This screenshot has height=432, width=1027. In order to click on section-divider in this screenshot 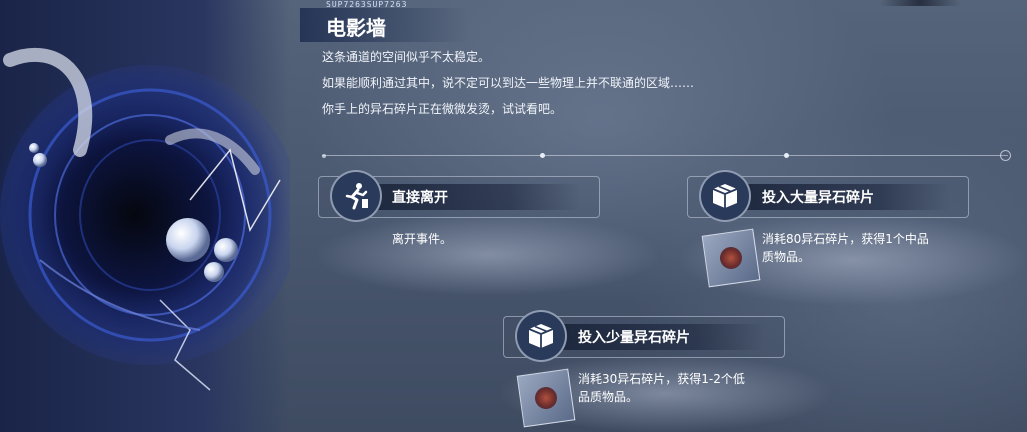, I will do `click(665, 155)`.